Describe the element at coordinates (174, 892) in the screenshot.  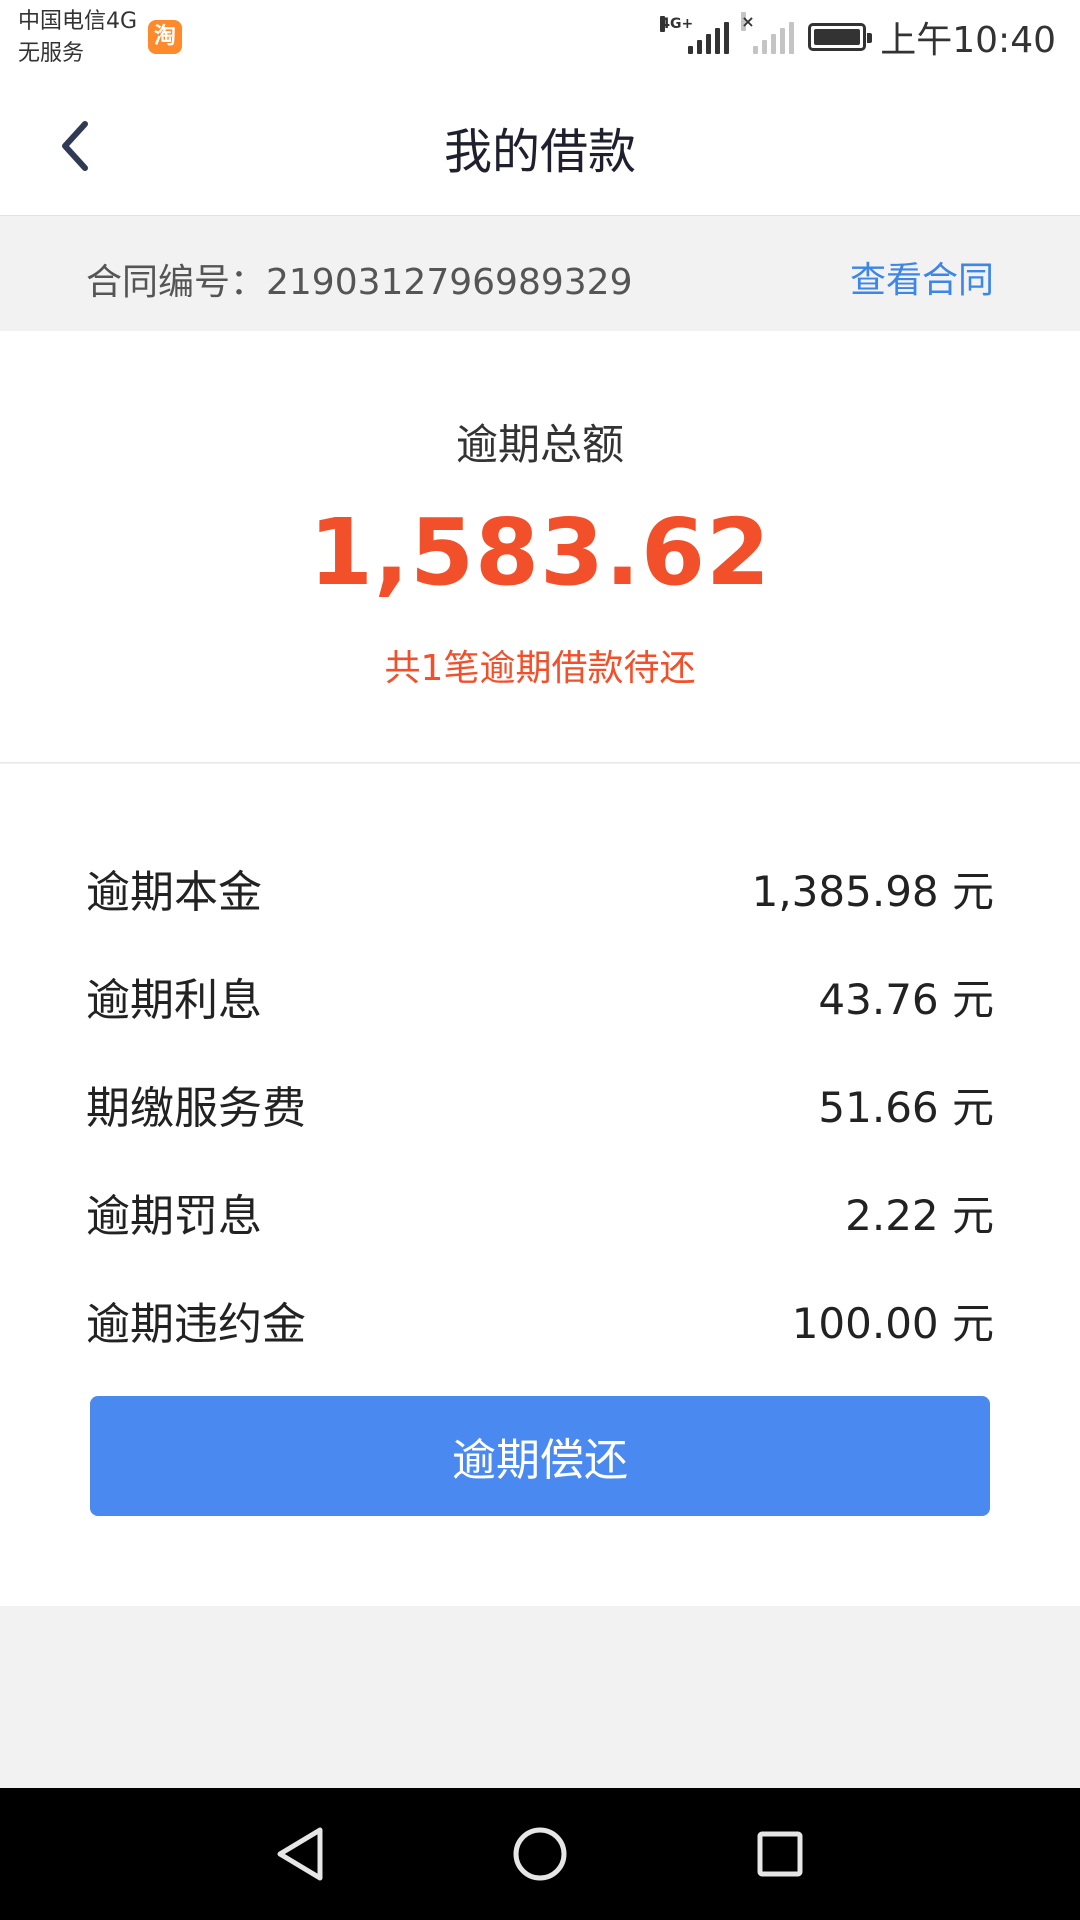
I see `detail-label: 逾期本金` at that location.